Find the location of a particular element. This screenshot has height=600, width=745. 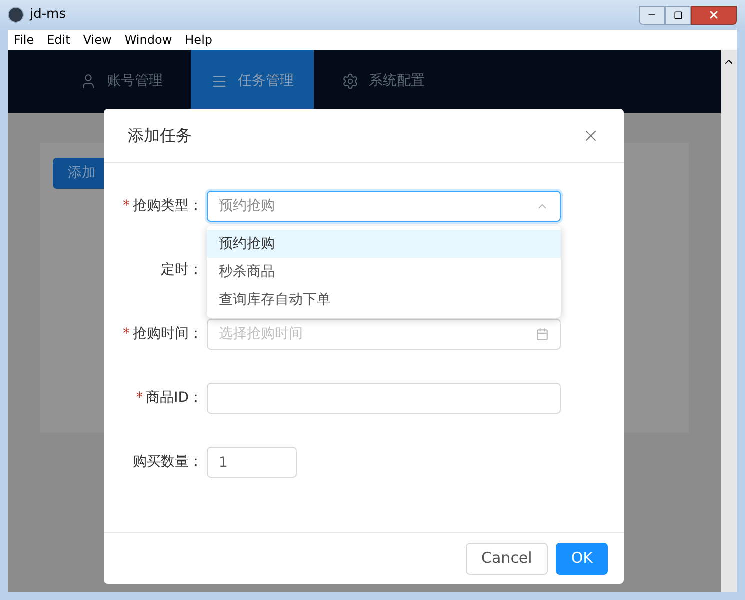

close-icon is located at coordinates (714, 15).